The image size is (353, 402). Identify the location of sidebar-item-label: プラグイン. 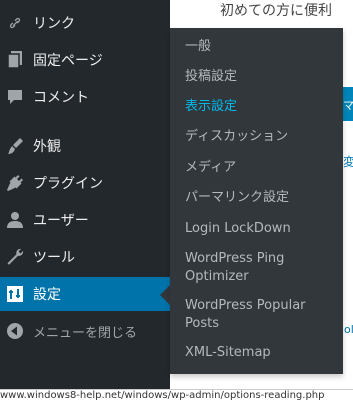
(68, 184).